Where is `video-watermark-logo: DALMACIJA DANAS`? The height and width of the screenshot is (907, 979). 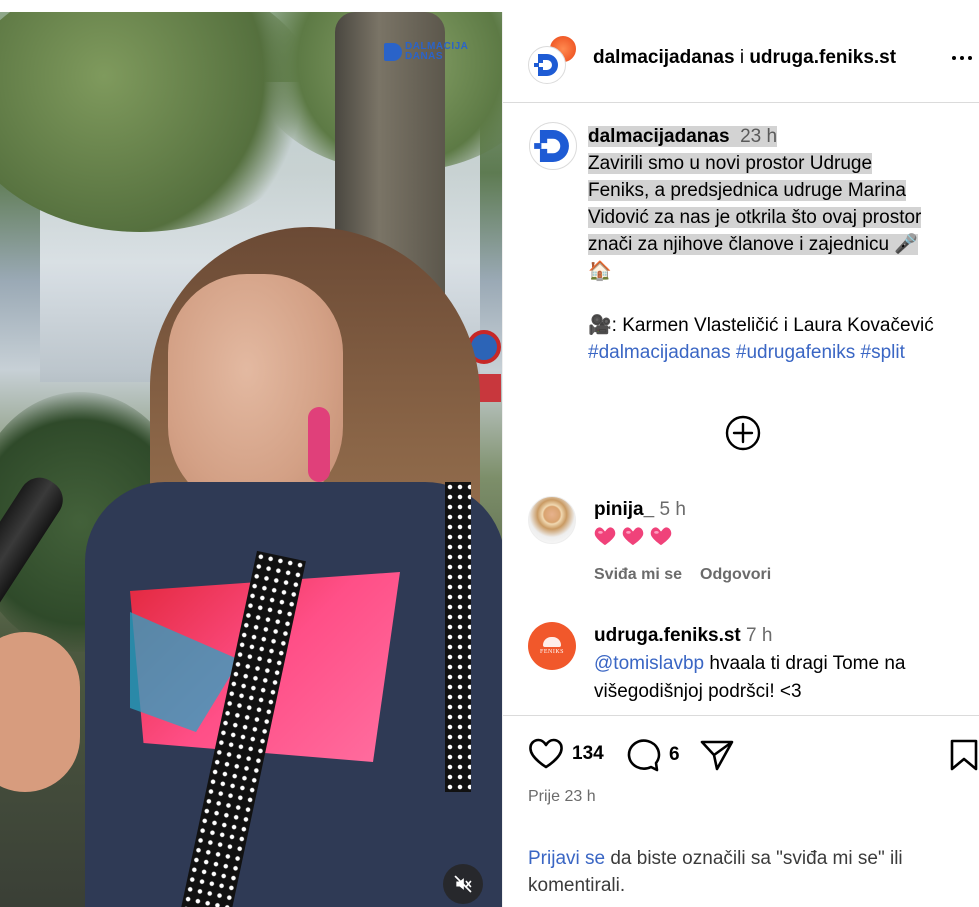 video-watermark-logo: DALMACIJA DANAS is located at coordinates (426, 52).